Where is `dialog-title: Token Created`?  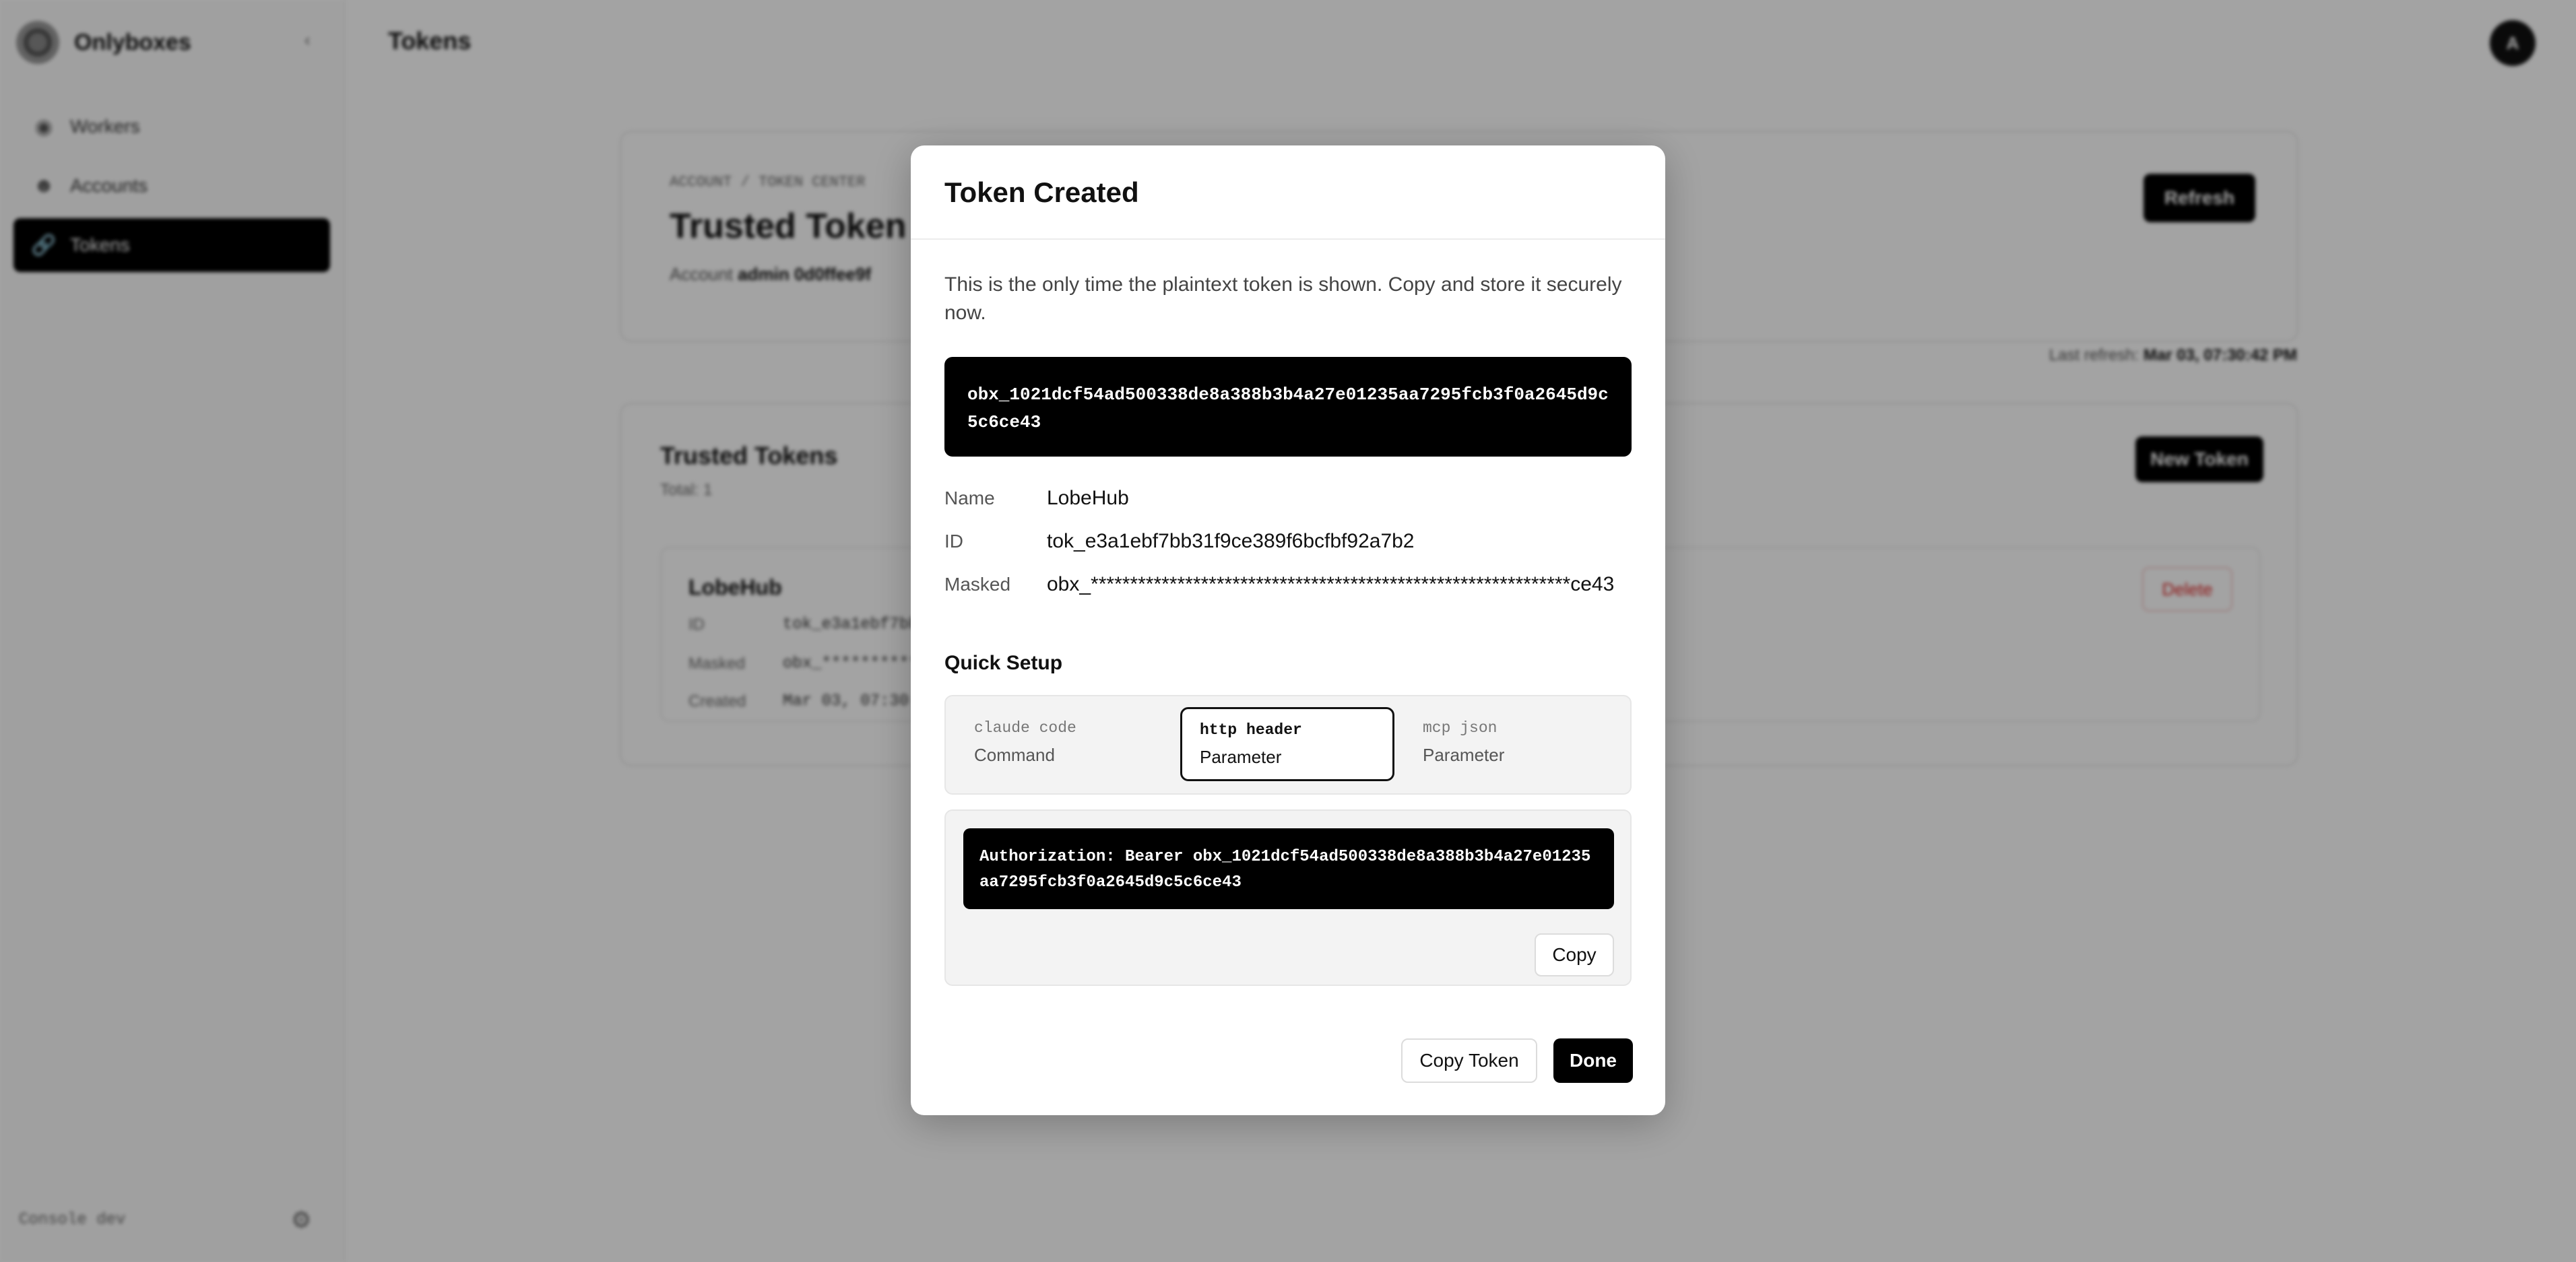 dialog-title: Token Created is located at coordinates (1041, 192).